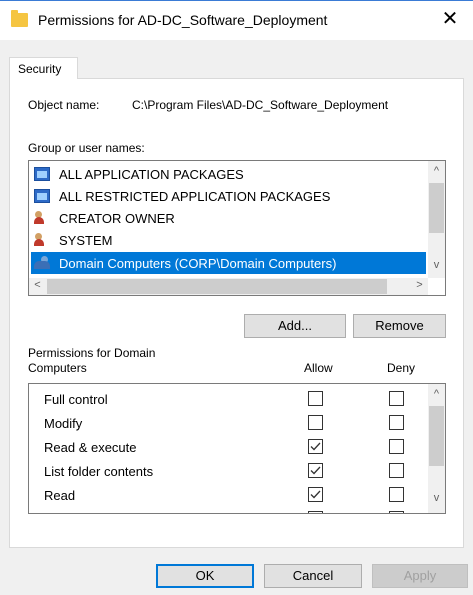 The height and width of the screenshot is (595, 473). What do you see at coordinates (19, 18) in the screenshot?
I see `folder-icon` at bounding box center [19, 18].